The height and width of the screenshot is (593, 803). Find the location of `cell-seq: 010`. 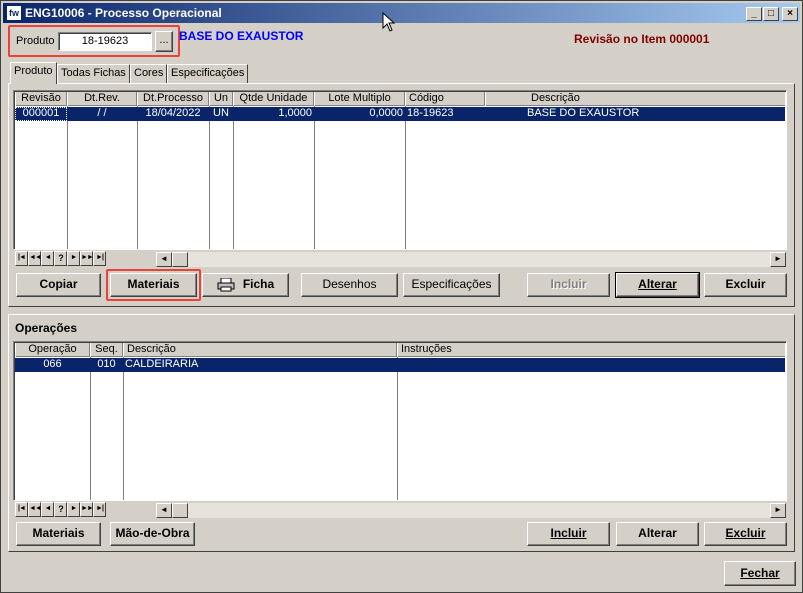

cell-seq: 010 is located at coordinates (106, 364).